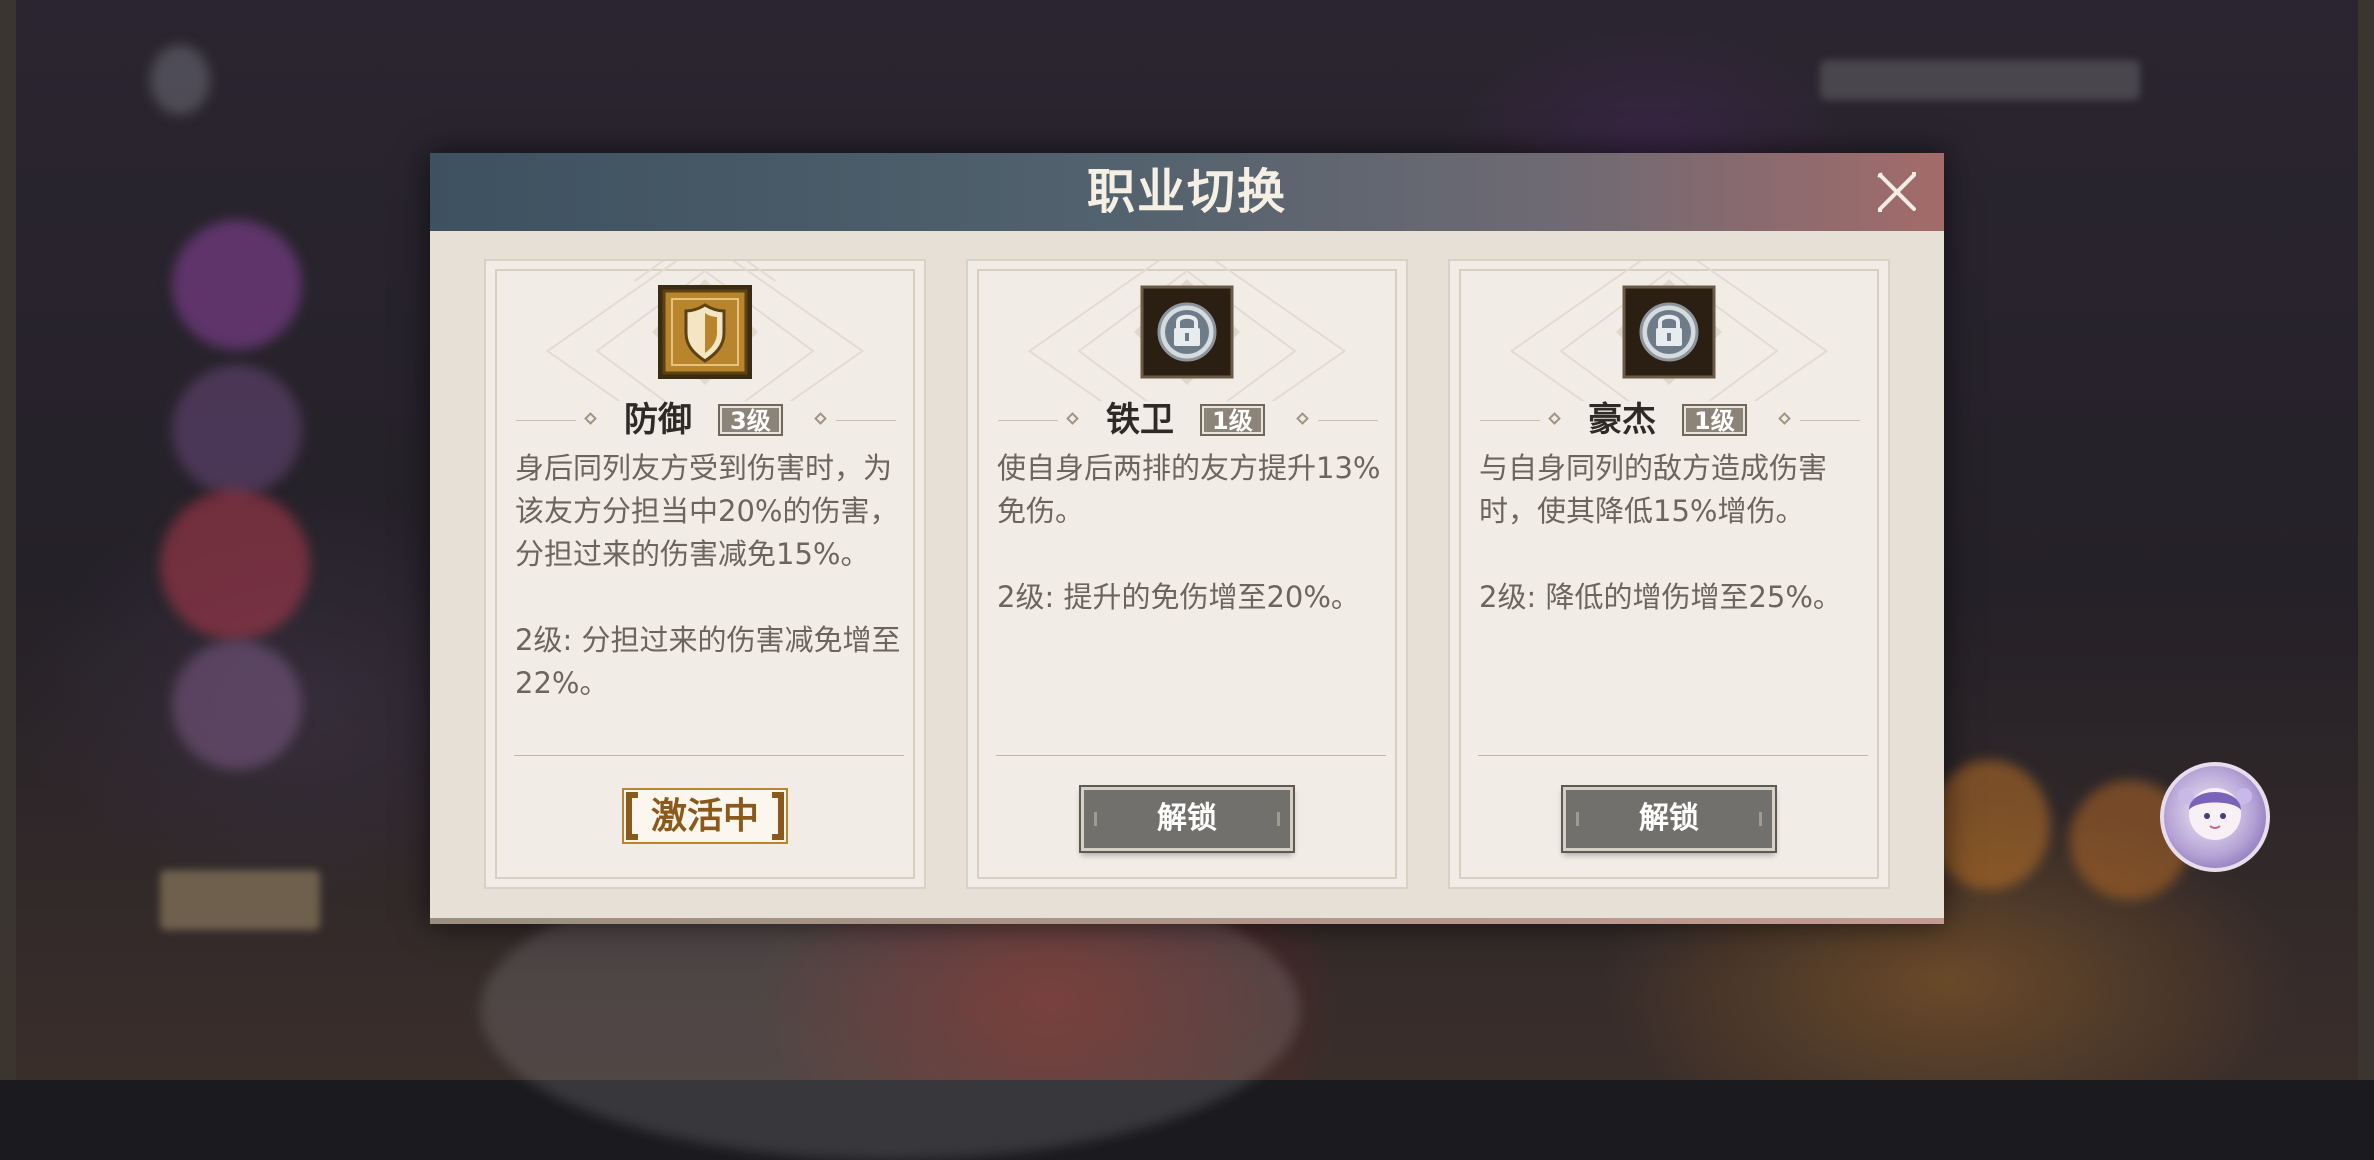 This screenshot has width=2374, height=1160. Describe the element at coordinates (1187, 921) in the screenshot. I see `dialog-bottom-edge` at that location.